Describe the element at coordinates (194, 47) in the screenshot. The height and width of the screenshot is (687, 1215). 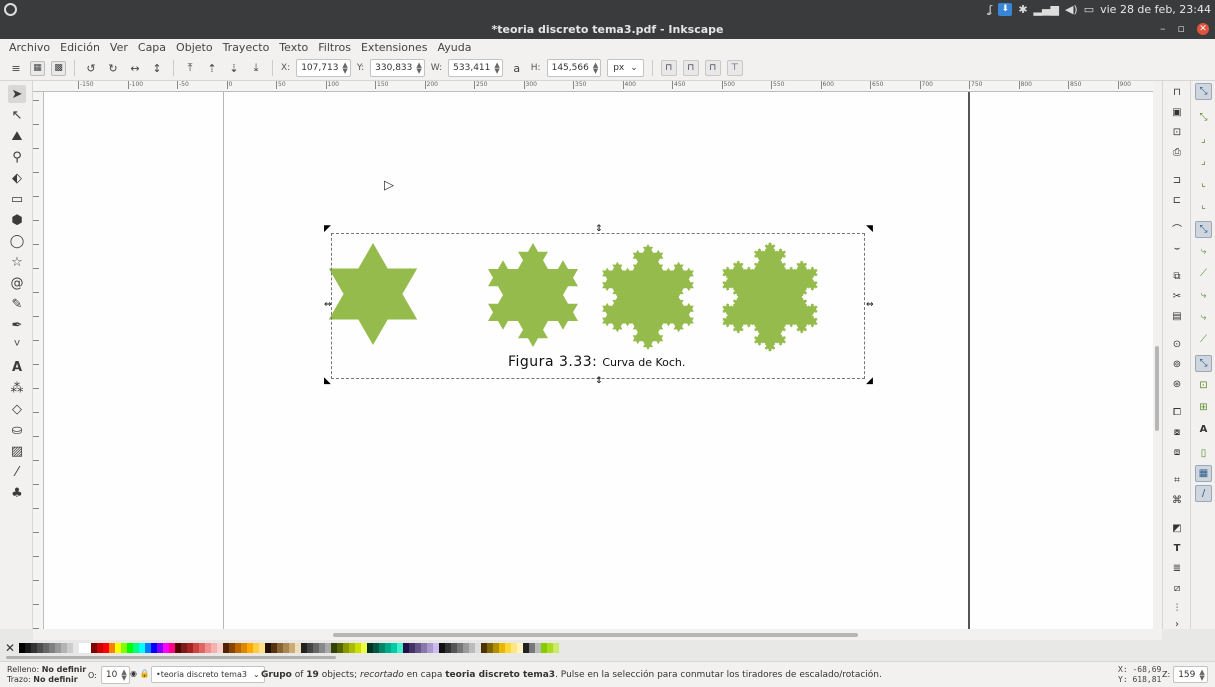
I see `menu-objeto: Objeto` at that location.